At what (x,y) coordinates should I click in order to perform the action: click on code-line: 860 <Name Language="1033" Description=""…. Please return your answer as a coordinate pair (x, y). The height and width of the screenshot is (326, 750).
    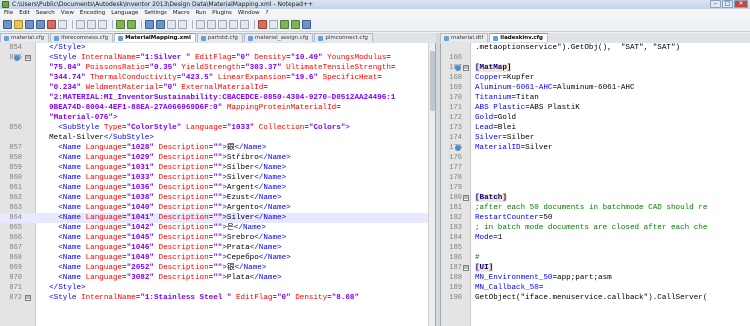
    Looking at the image, I should click on (217, 178).